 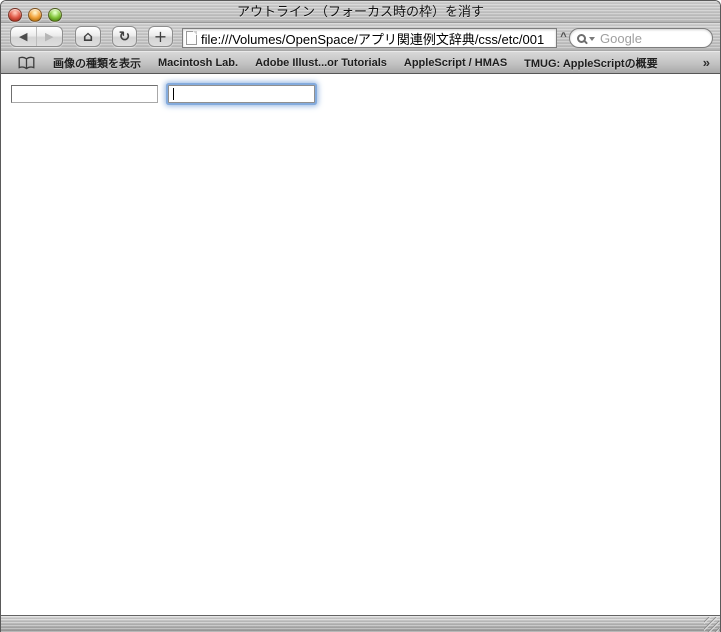 I want to click on forward-button: ▶, so click(x=49, y=36).